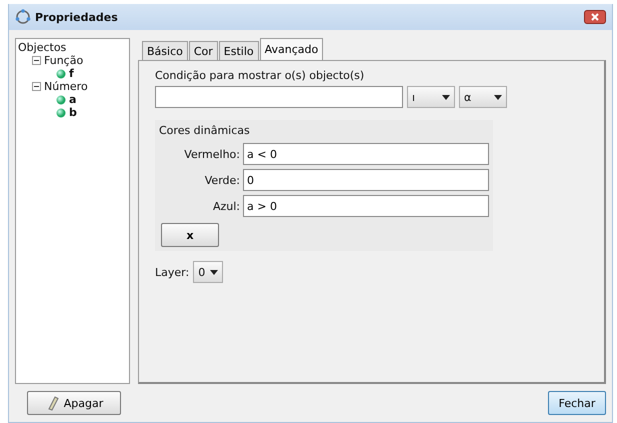  Describe the element at coordinates (73, 112) in the screenshot. I see `tree-item: b` at that location.